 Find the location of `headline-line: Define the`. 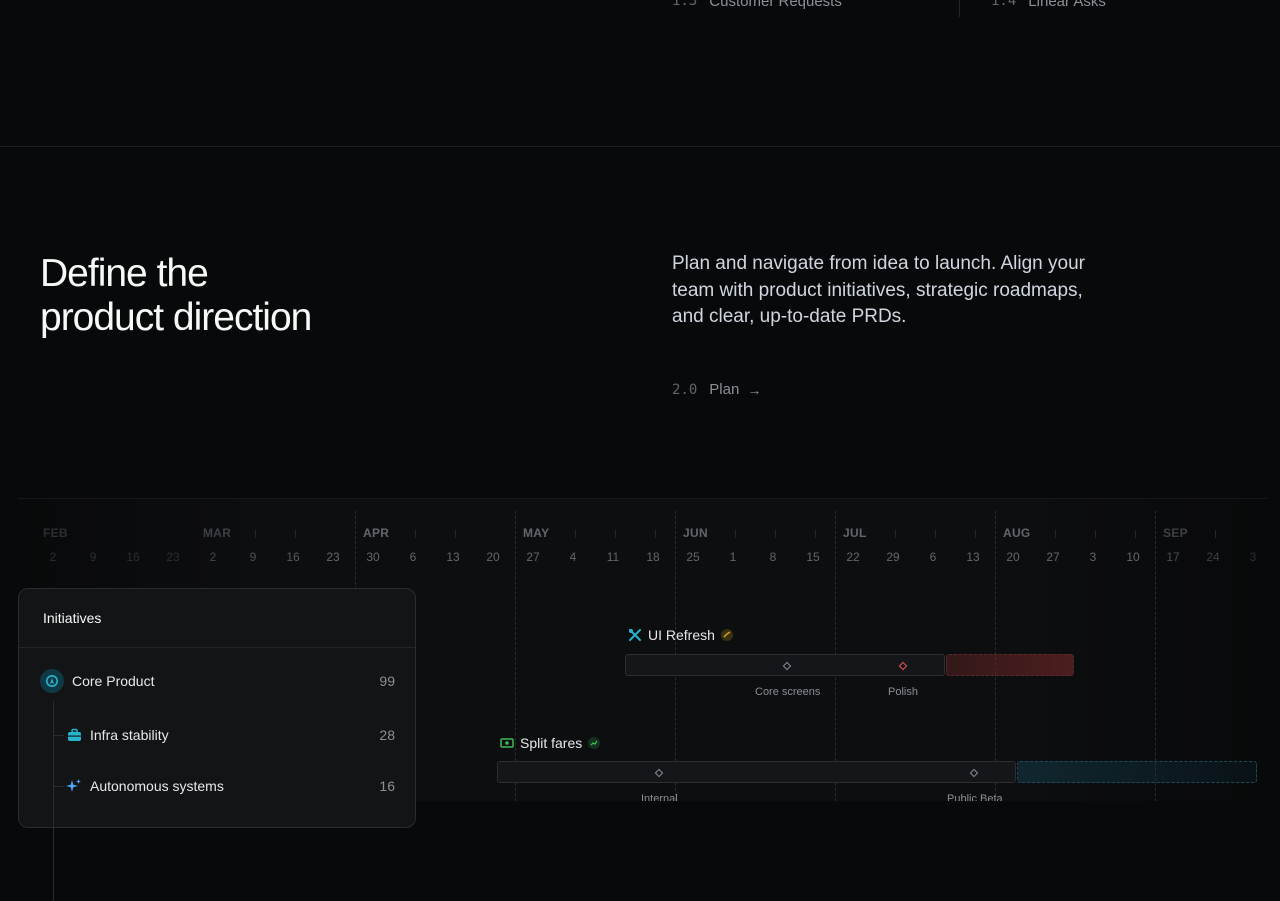

headline-line: Define the is located at coordinates (124, 273).